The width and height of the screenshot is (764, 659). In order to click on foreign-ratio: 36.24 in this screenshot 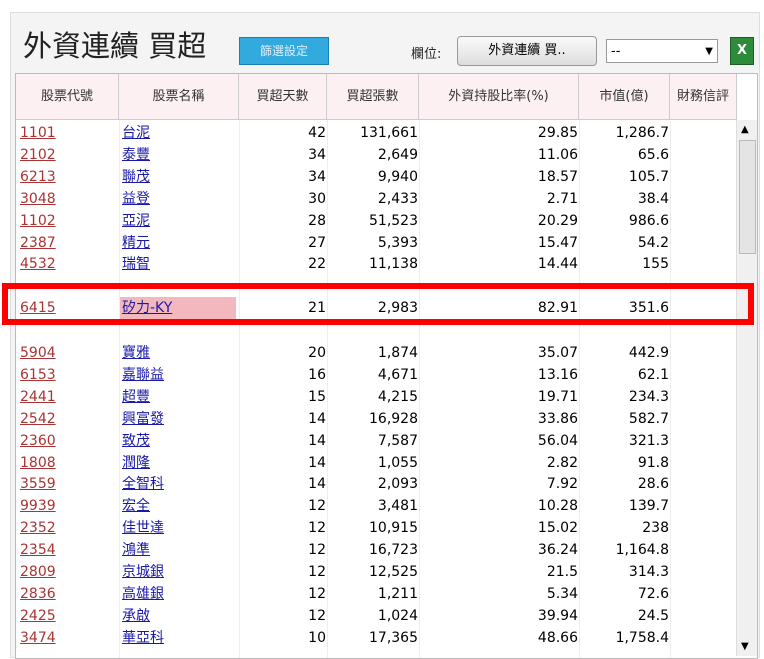, I will do `click(557, 550)`.